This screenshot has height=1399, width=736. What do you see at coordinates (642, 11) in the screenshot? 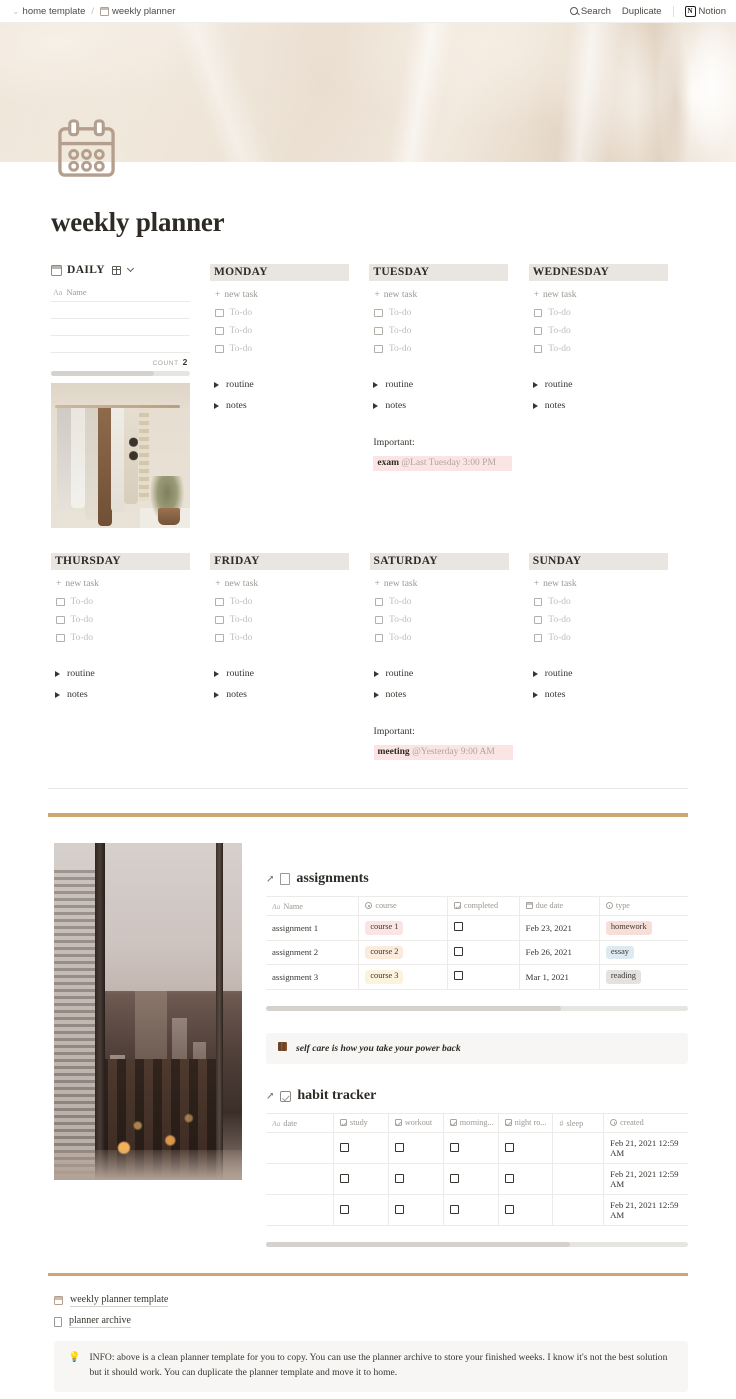
I see `duplicate-button: Duplicate` at bounding box center [642, 11].